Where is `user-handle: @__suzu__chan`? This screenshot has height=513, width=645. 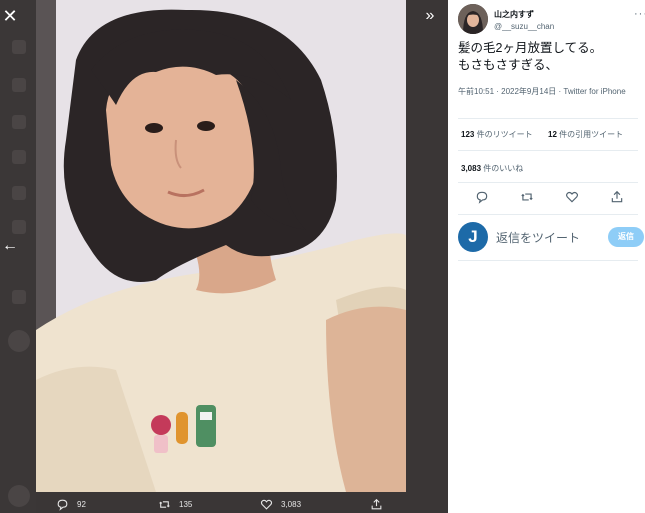
user-handle: @__suzu__chan is located at coordinates (524, 26).